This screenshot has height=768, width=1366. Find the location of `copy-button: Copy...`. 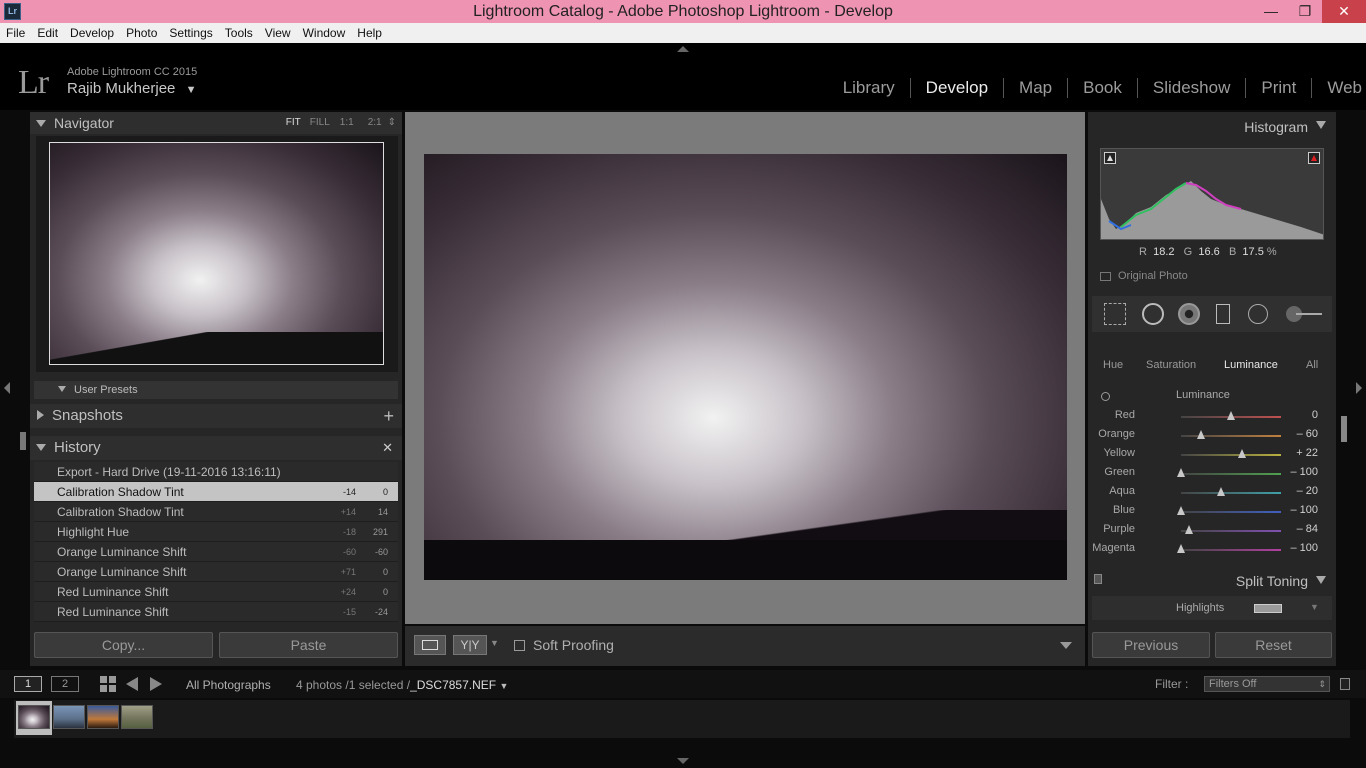

copy-button: Copy... is located at coordinates (123, 645).